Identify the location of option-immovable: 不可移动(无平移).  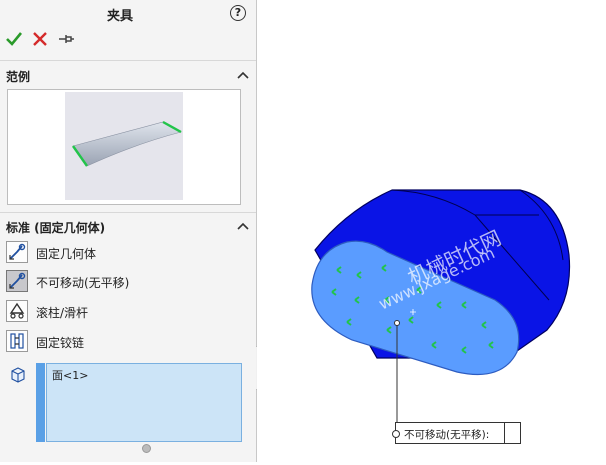
(126, 282).